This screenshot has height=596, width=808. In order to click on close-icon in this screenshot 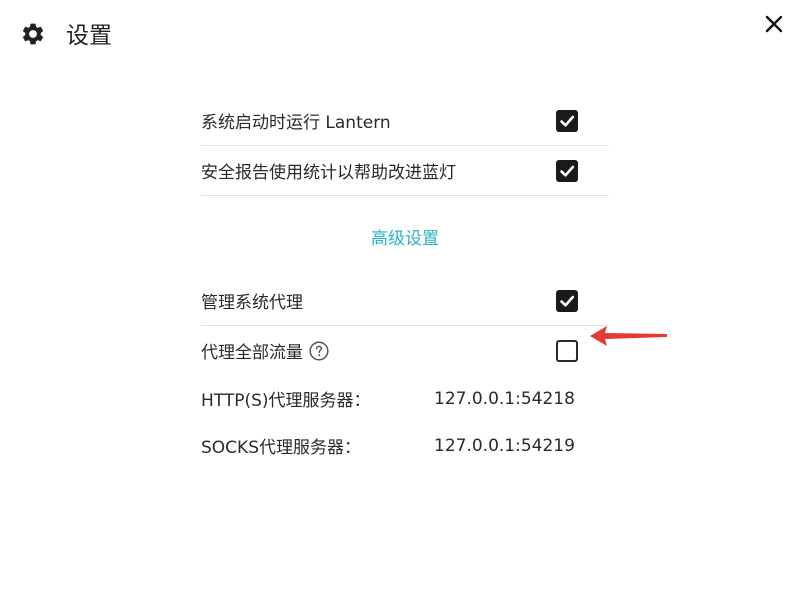, I will do `click(774, 24)`.